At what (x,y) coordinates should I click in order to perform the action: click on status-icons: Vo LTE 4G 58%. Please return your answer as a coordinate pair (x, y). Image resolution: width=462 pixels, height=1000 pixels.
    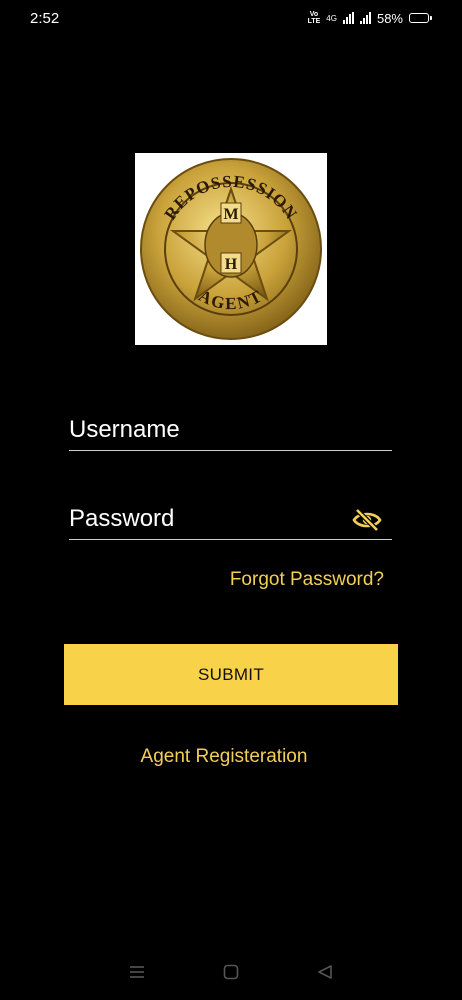
    Looking at the image, I should click on (370, 18).